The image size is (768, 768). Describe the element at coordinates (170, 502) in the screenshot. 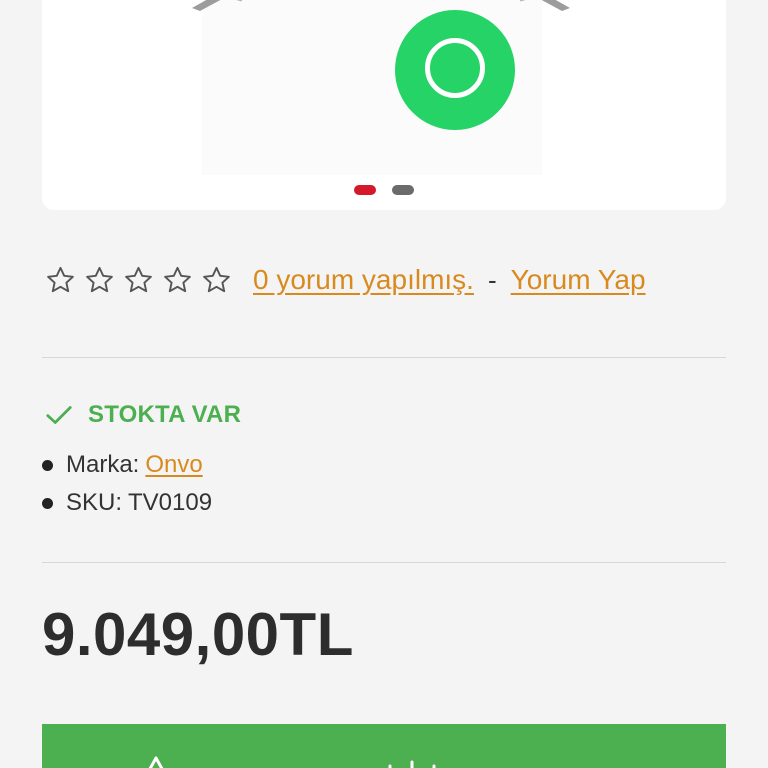

I see `sku-value: TV0109` at that location.